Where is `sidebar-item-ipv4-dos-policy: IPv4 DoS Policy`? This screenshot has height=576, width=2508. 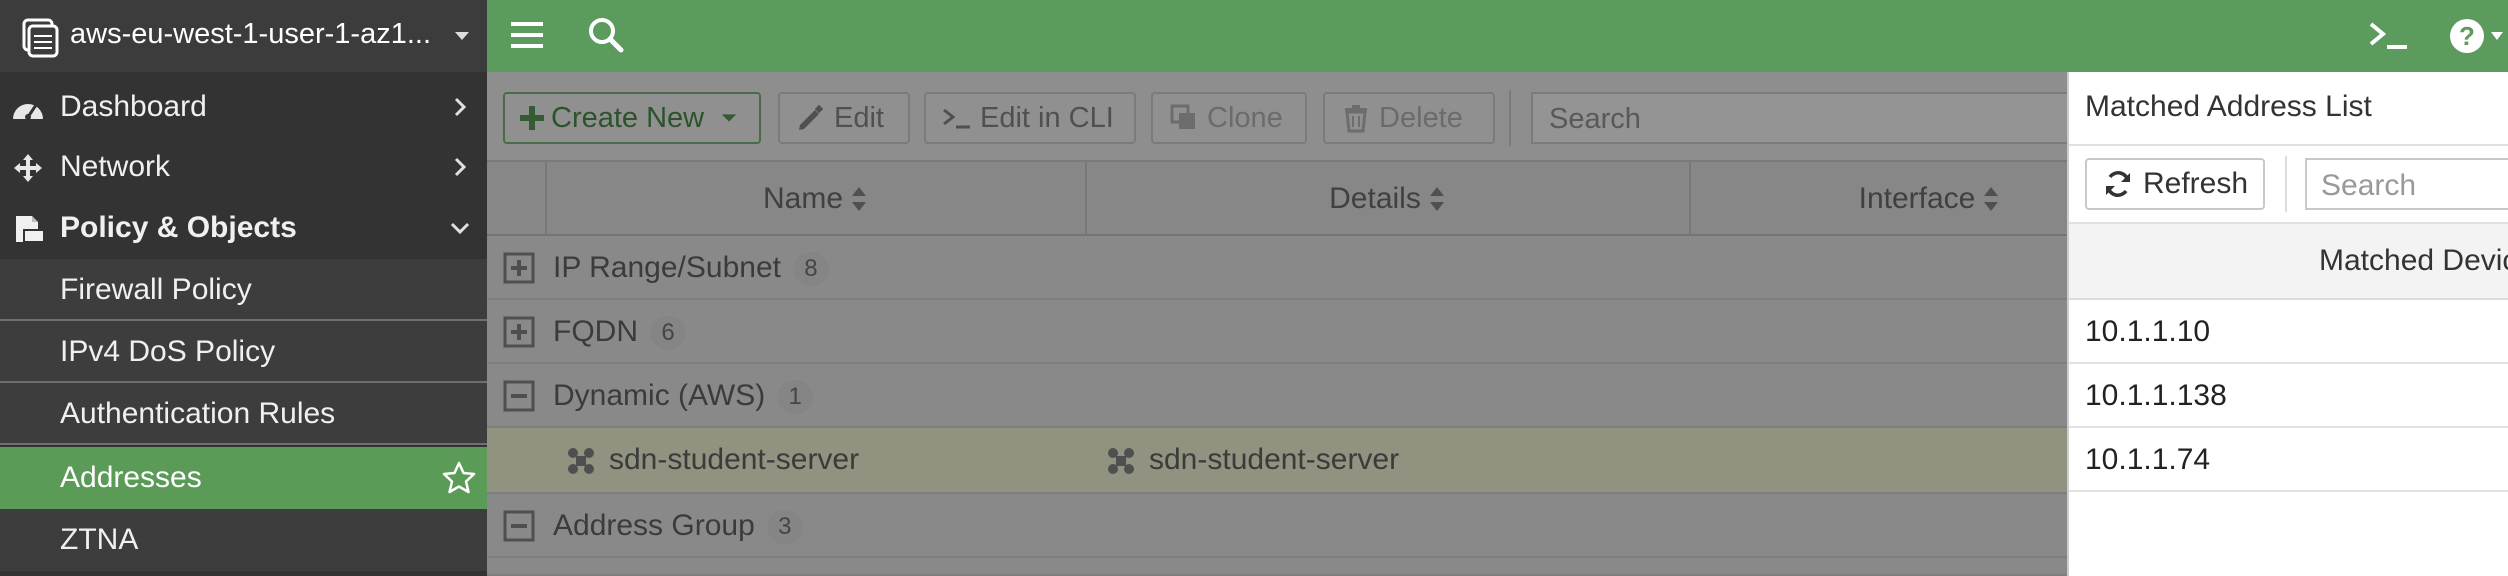 sidebar-item-ipv4-dos-policy: IPv4 DoS Policy is located at coordinates (243, 352).